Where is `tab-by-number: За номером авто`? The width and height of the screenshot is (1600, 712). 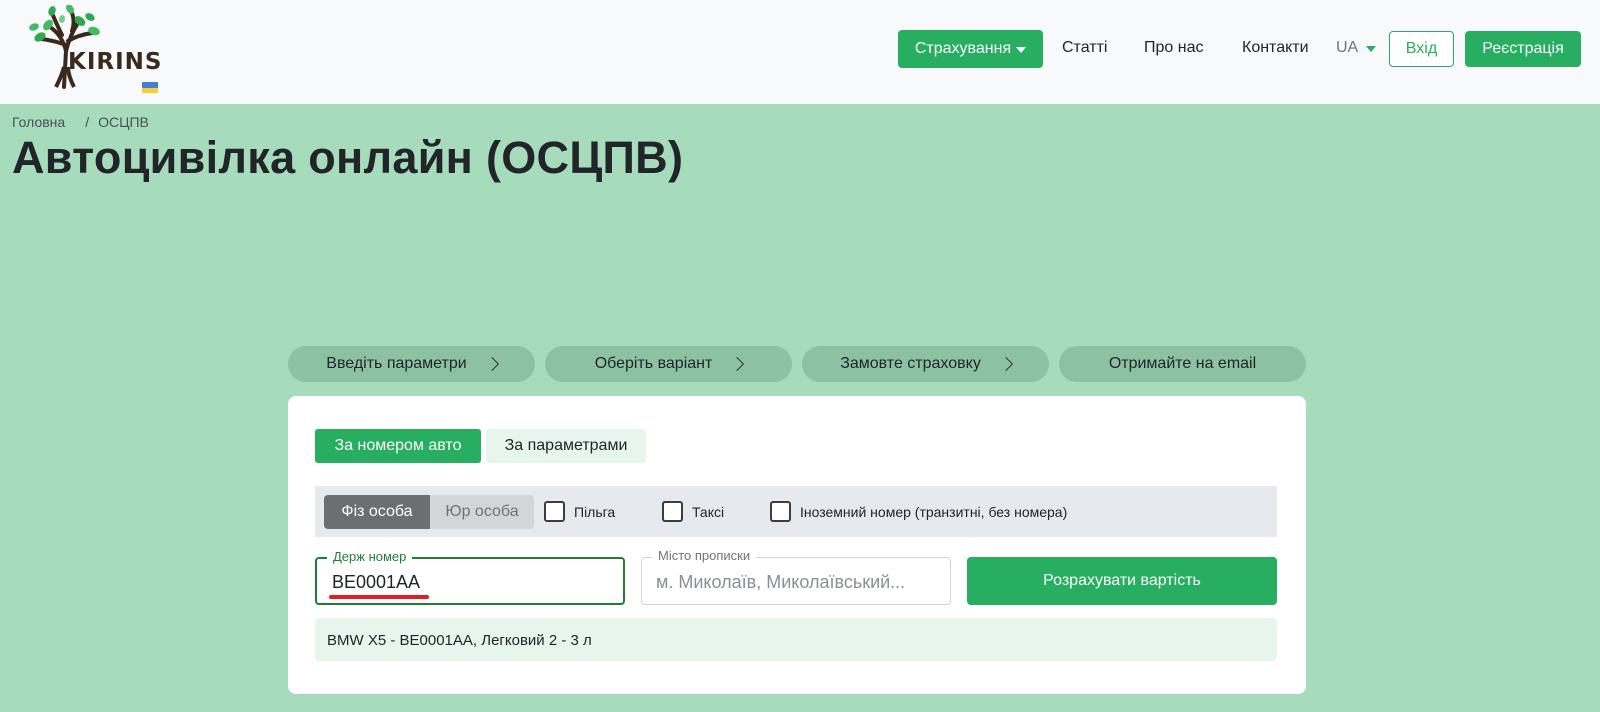
tab-by-number: За номером авто is located at coordinates (398, 446).